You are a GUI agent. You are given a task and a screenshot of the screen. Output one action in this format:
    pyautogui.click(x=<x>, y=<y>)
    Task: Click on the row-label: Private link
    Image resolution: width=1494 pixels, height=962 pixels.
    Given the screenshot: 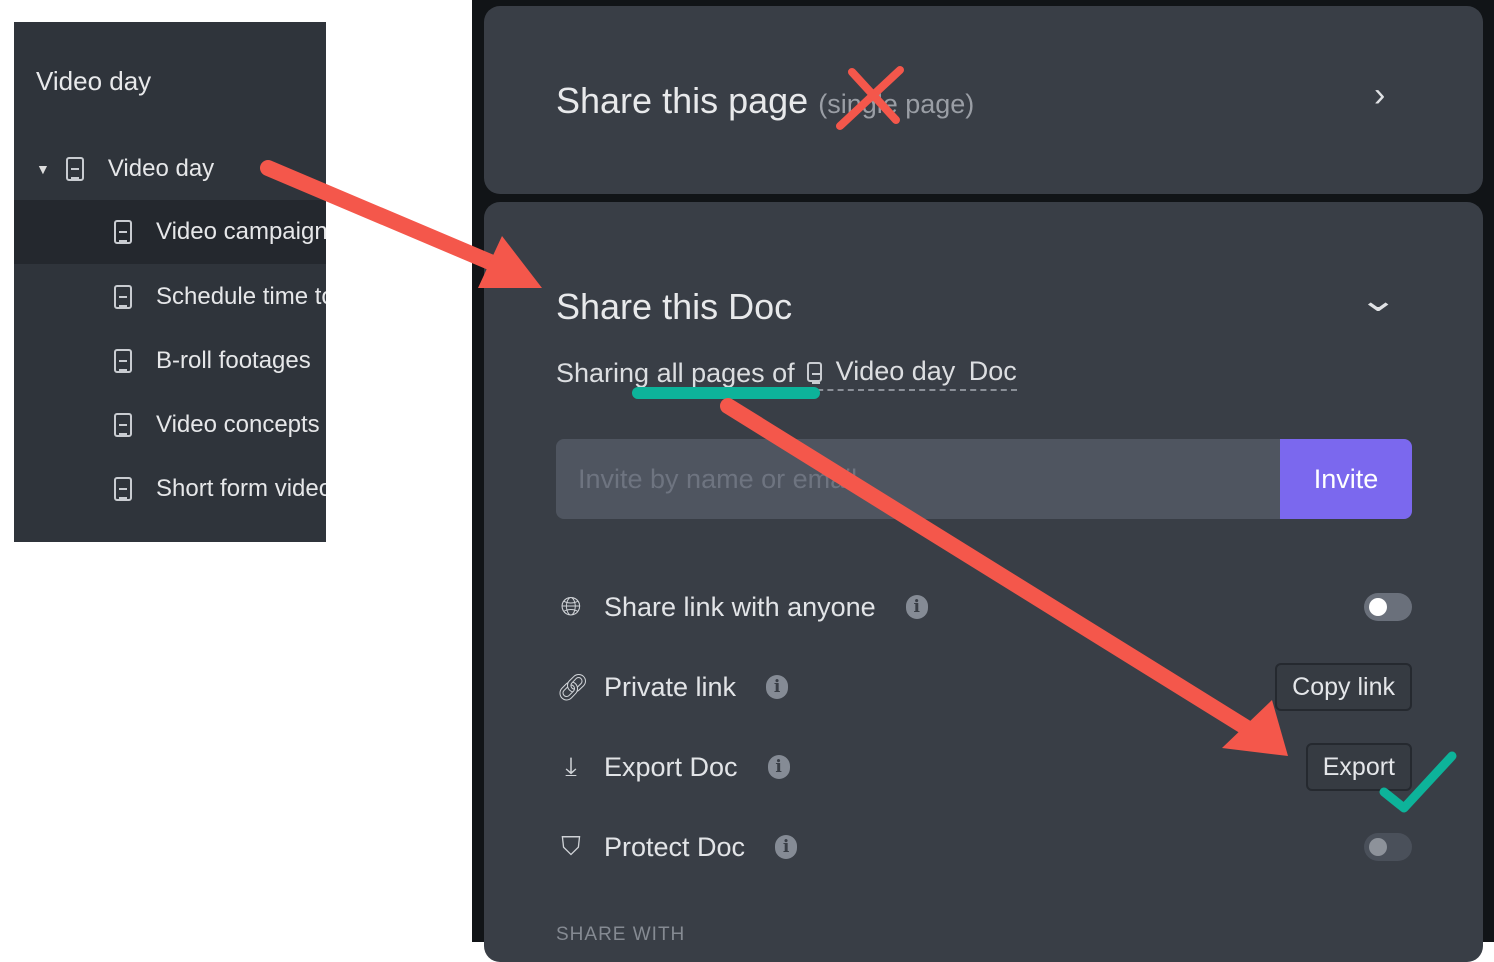 What is the action you would take?
    pyautogui.click(x=670, y=686)
    